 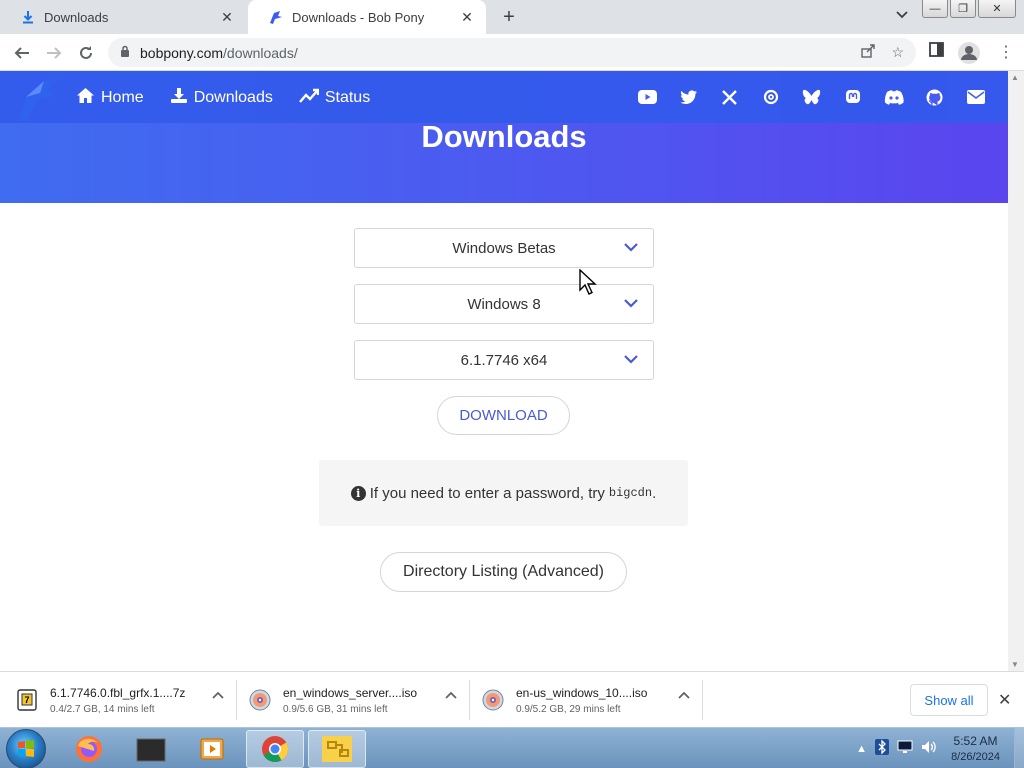 What do you see at coordinates (1015, 664) in the screenshot?
I see `scroll-down-arrow-icon: ▼` at bounding box center [1015, 664].